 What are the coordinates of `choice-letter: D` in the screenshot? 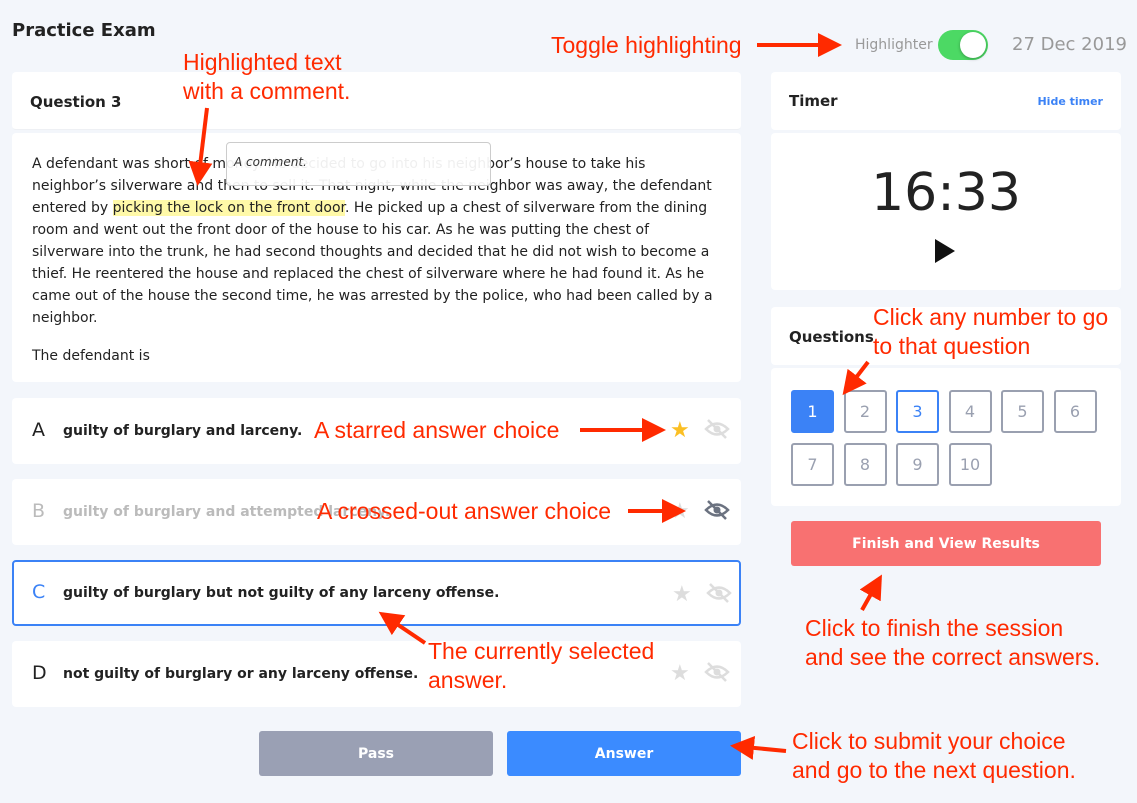 It's located at (39, 673).